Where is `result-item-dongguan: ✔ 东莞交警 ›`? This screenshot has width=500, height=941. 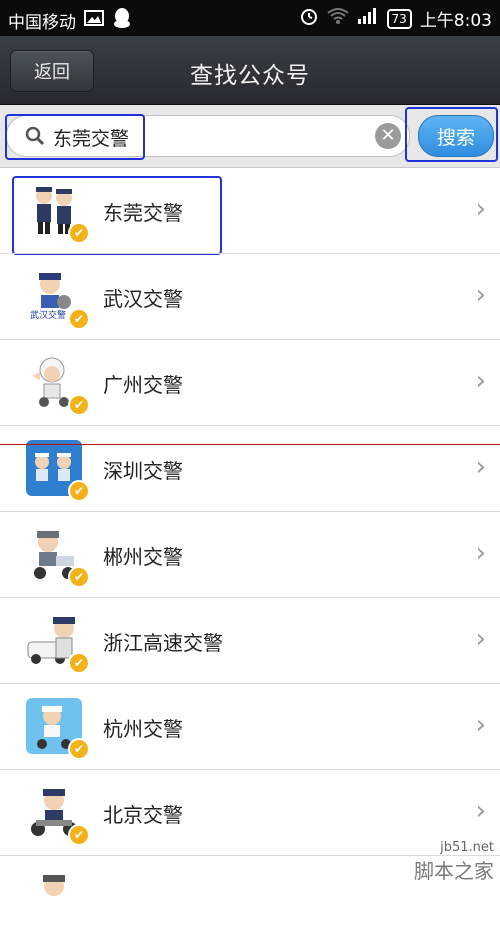
result-item-dongguan: ✔ 东莞交警 › is located at coordinates (250, 211).